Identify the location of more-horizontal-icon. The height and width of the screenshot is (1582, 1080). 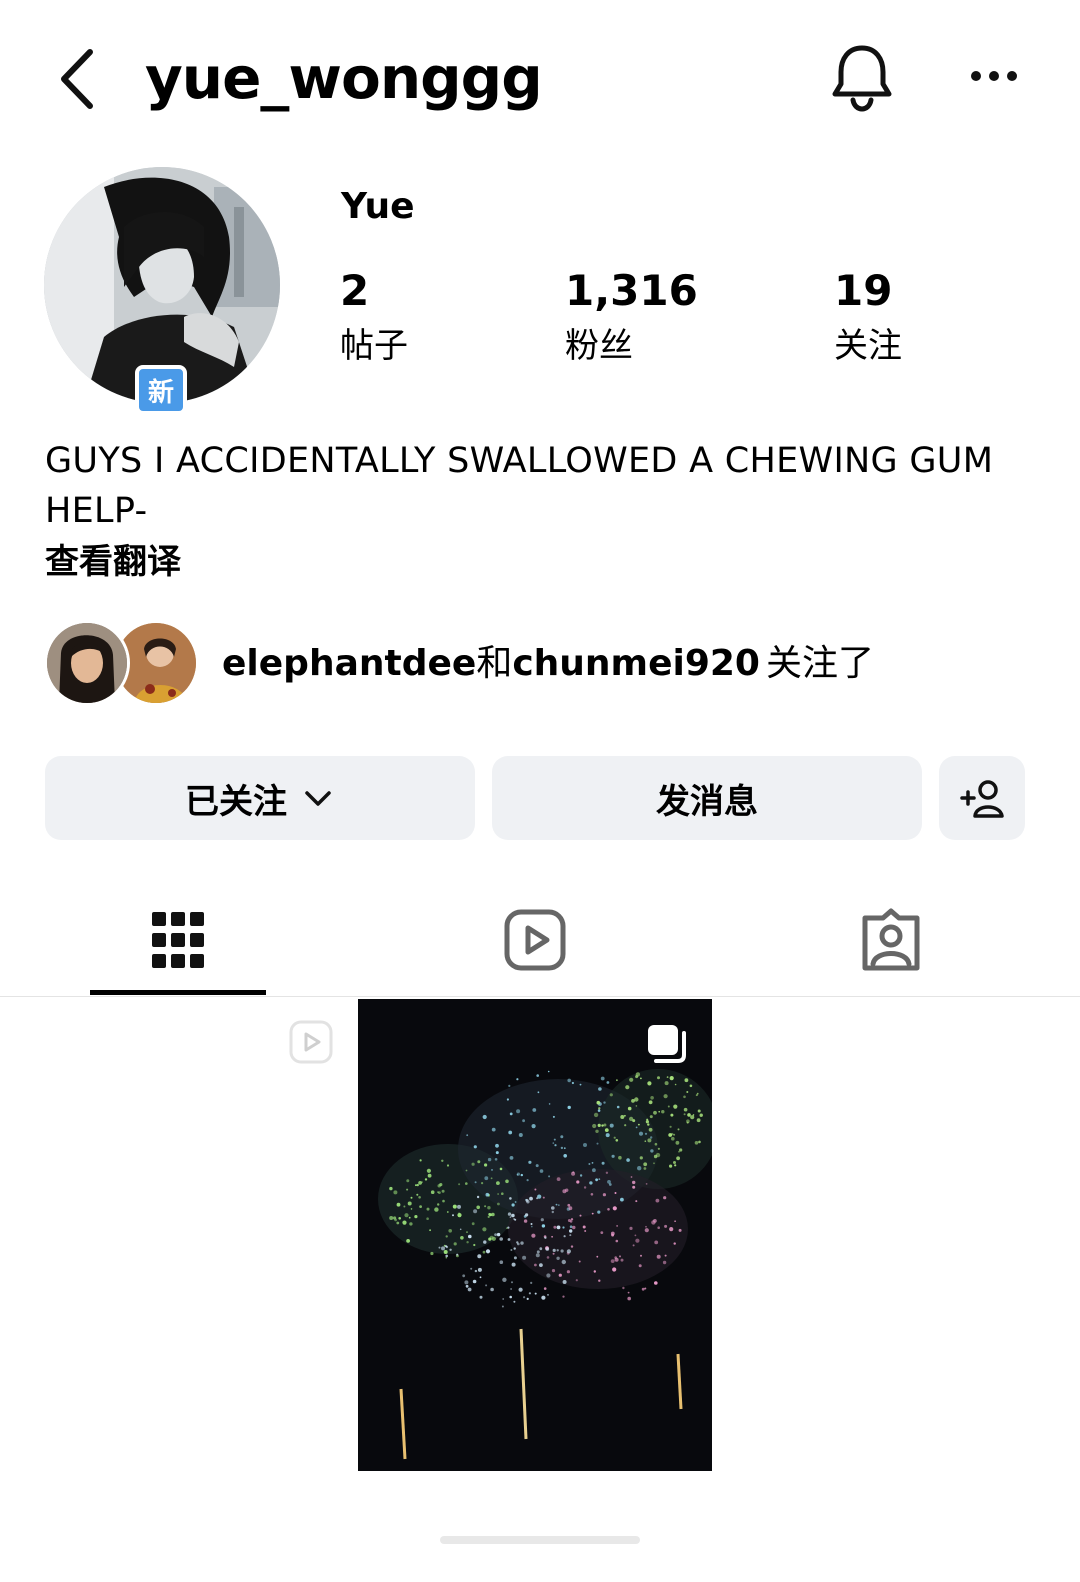
(994, 76).